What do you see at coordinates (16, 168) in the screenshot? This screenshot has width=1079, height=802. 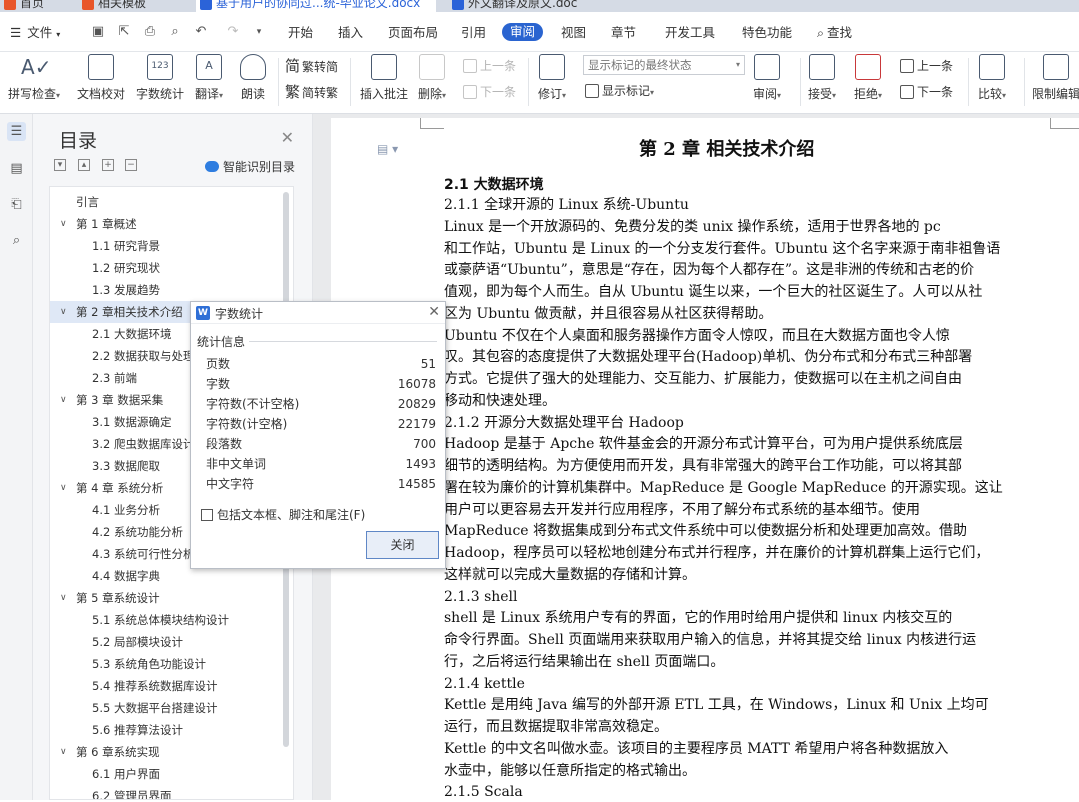 I see `pages-panel-icon: ▤` at bounding box center [16, 168].